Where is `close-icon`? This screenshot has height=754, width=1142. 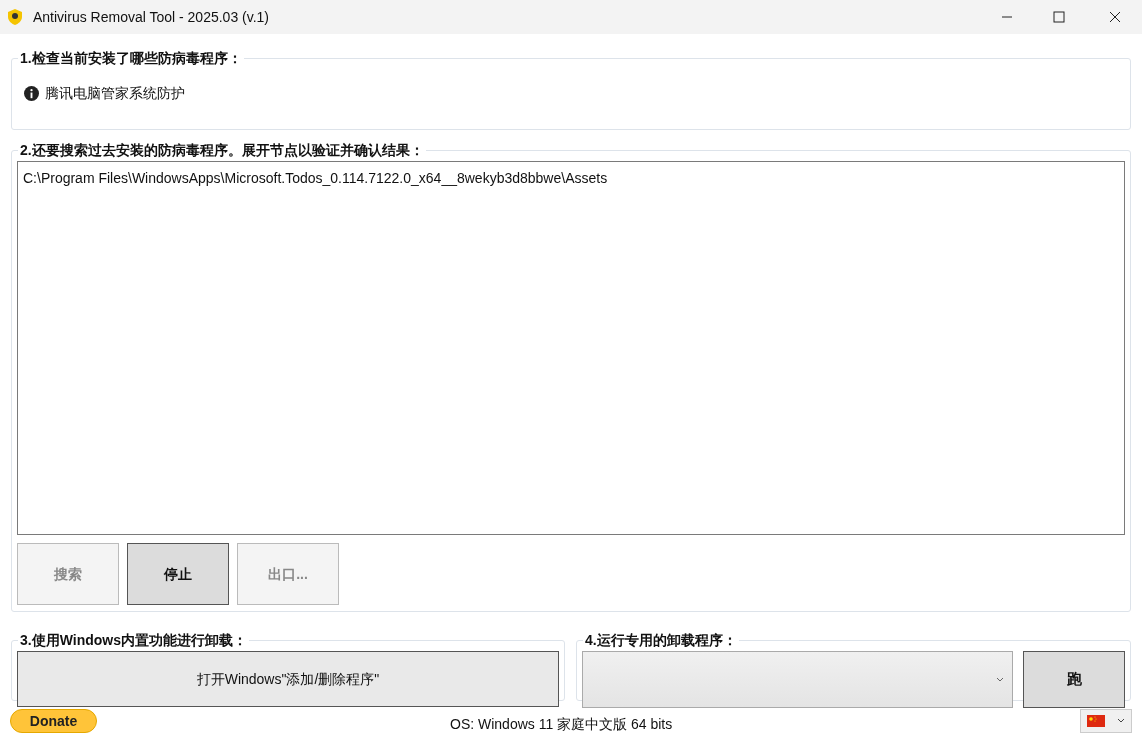 close-icon is located at coordinates (1115, 17).